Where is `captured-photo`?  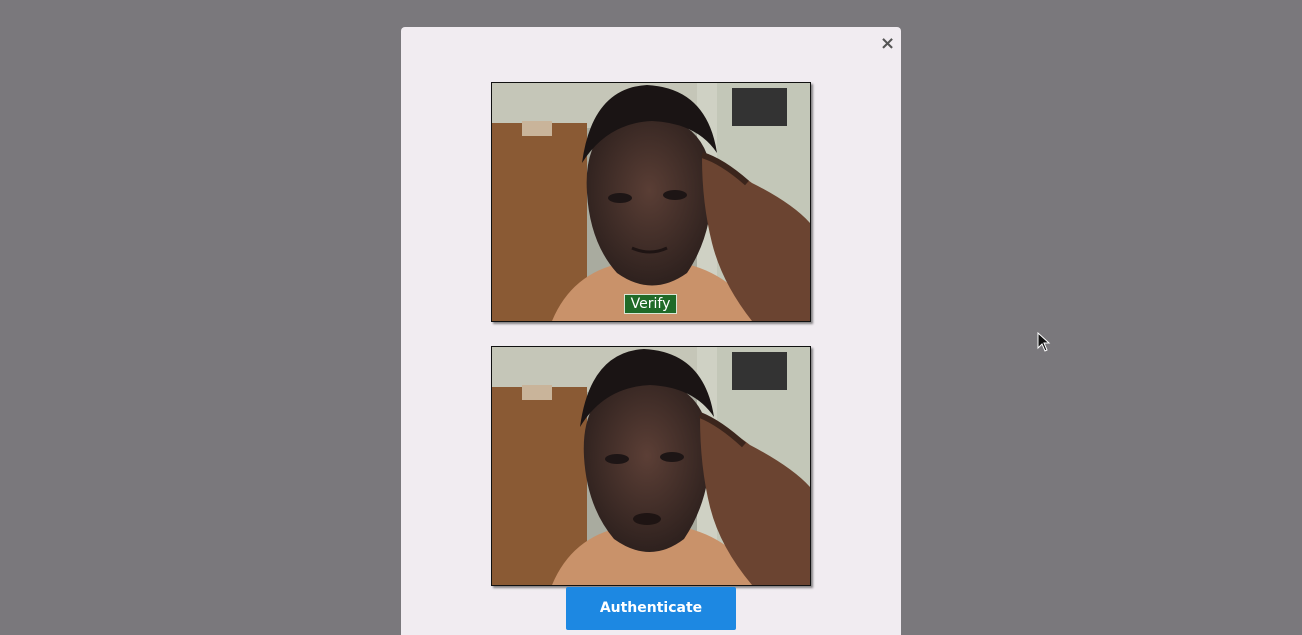
captured-photo is located at coordinates (651, 466).